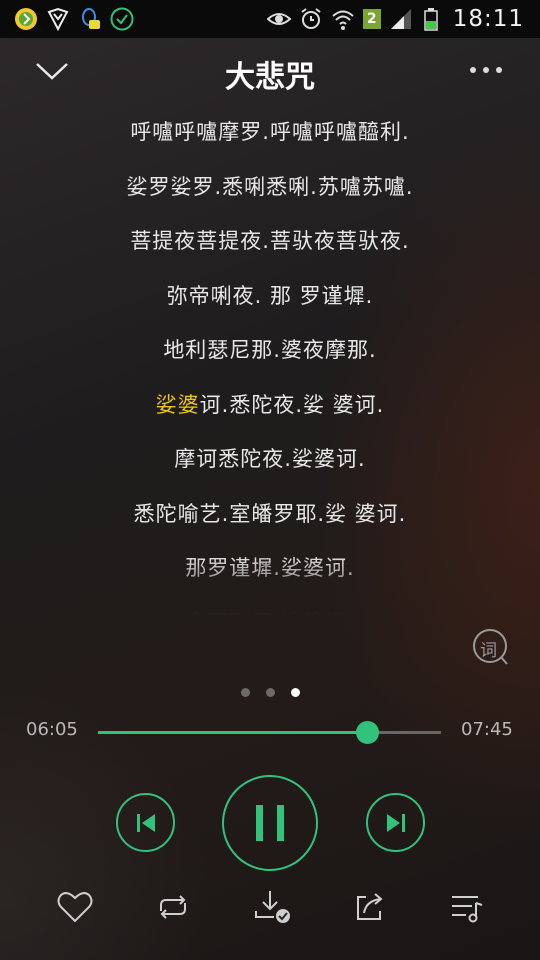 This screenshot has height=960, width=540. What do you see at coordinates (177, 404) in the screenshot?
I see `lyric-highlight: 娑婆` at bounding box center [177, 404].